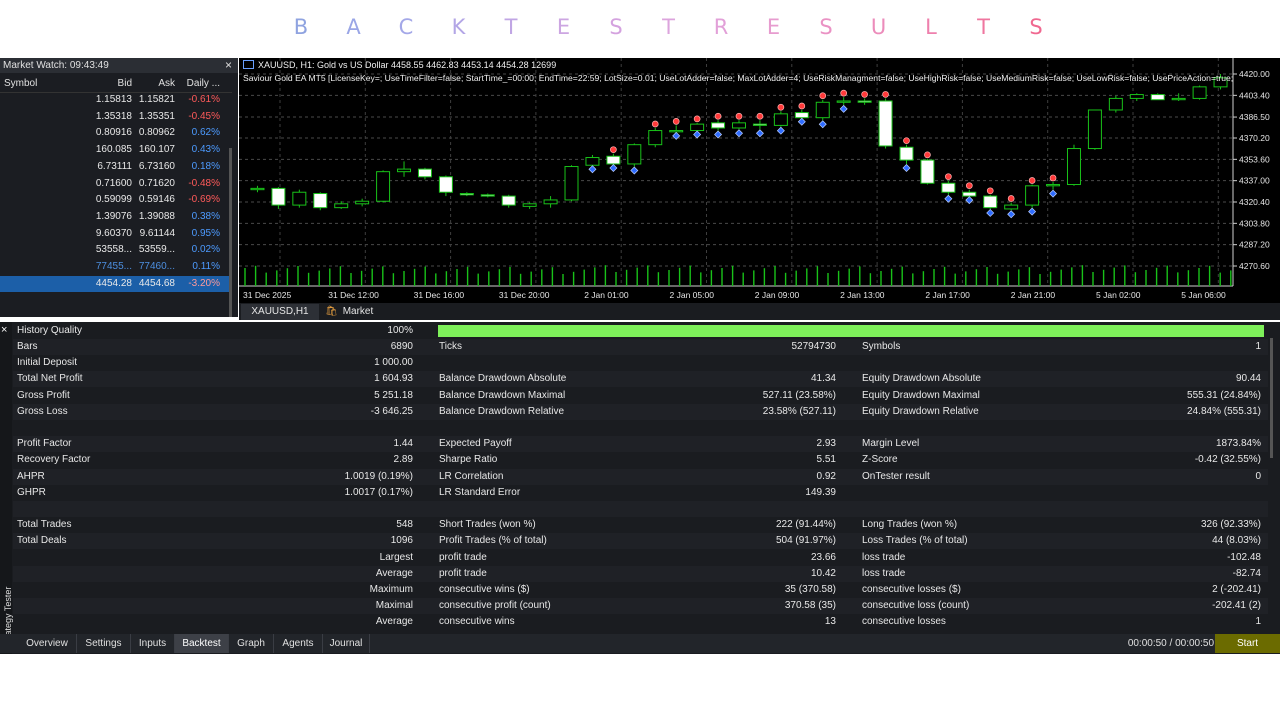 Image resolution: width=1280 pixels, height=720 pixels. I want to click on market-watch-row: ↗EURUSD1.158131.15821-0.61%, so click(116, 100).